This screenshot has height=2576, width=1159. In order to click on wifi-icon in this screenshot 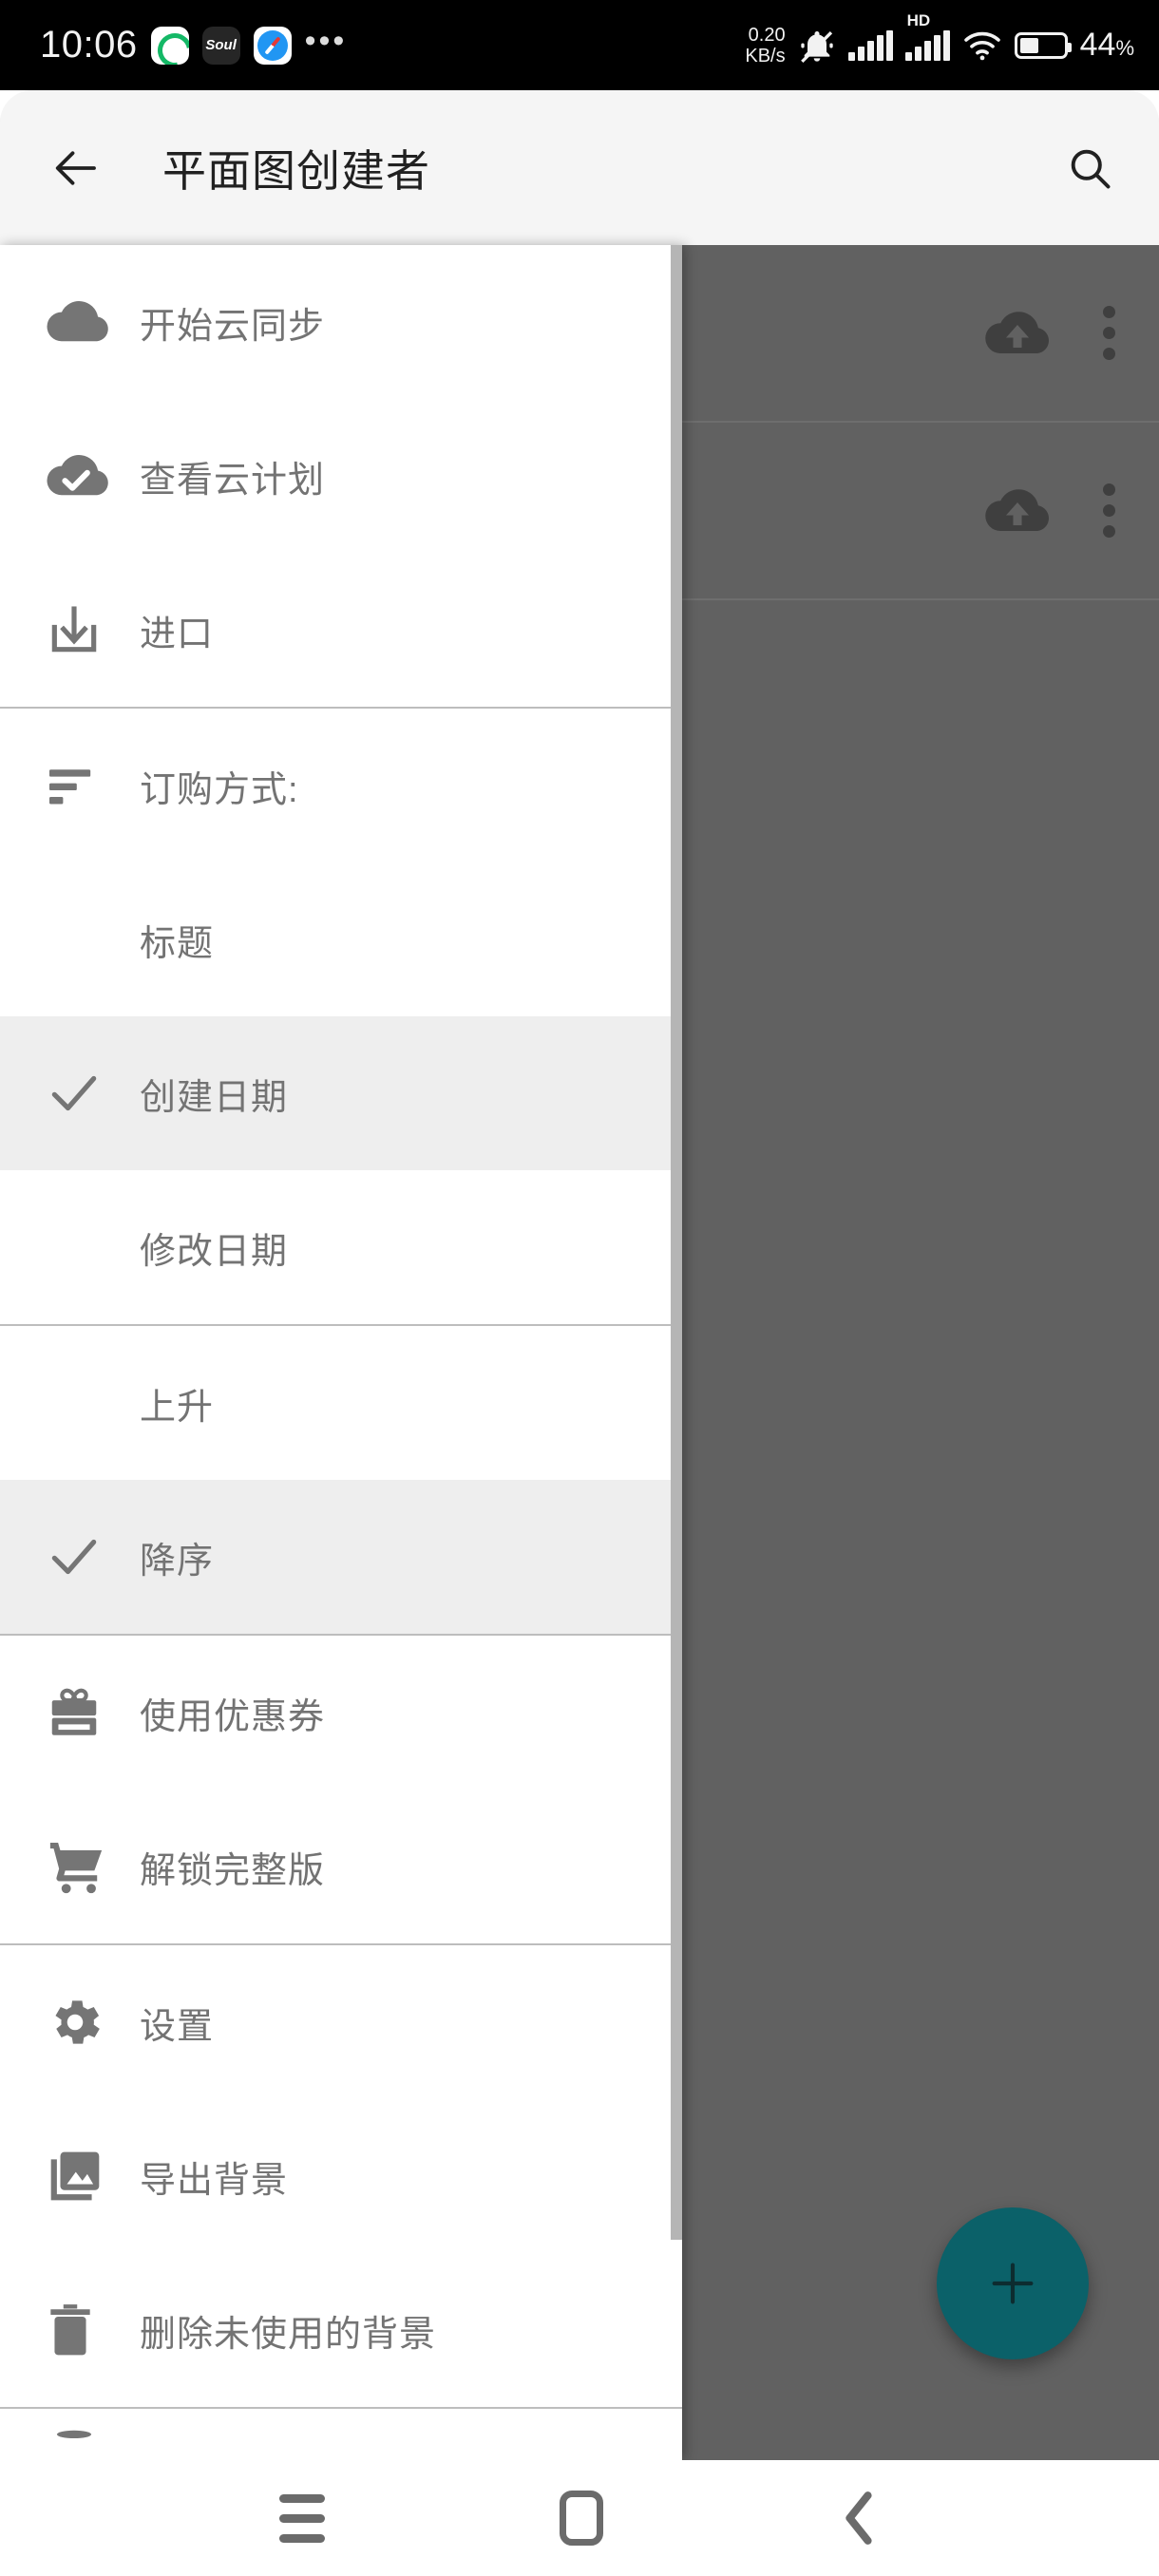, I will do `click(982, 45)`.